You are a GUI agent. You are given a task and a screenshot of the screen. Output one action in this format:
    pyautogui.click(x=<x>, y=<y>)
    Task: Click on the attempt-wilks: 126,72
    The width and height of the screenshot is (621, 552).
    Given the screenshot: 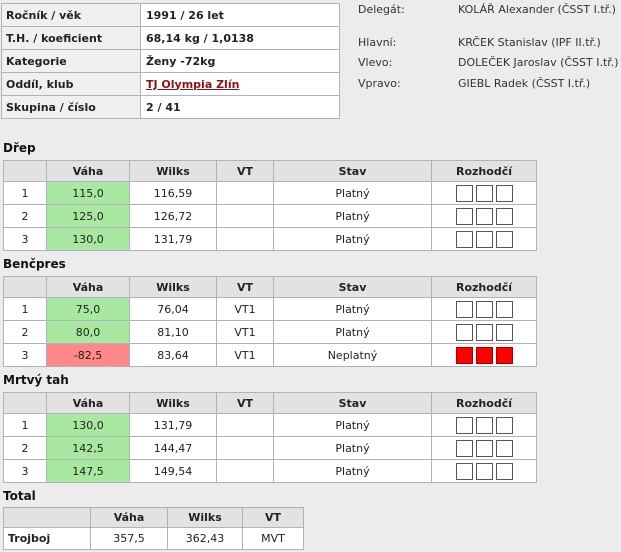 What is the action you would take?
    pyautogui.click(x=173, y=216)
    